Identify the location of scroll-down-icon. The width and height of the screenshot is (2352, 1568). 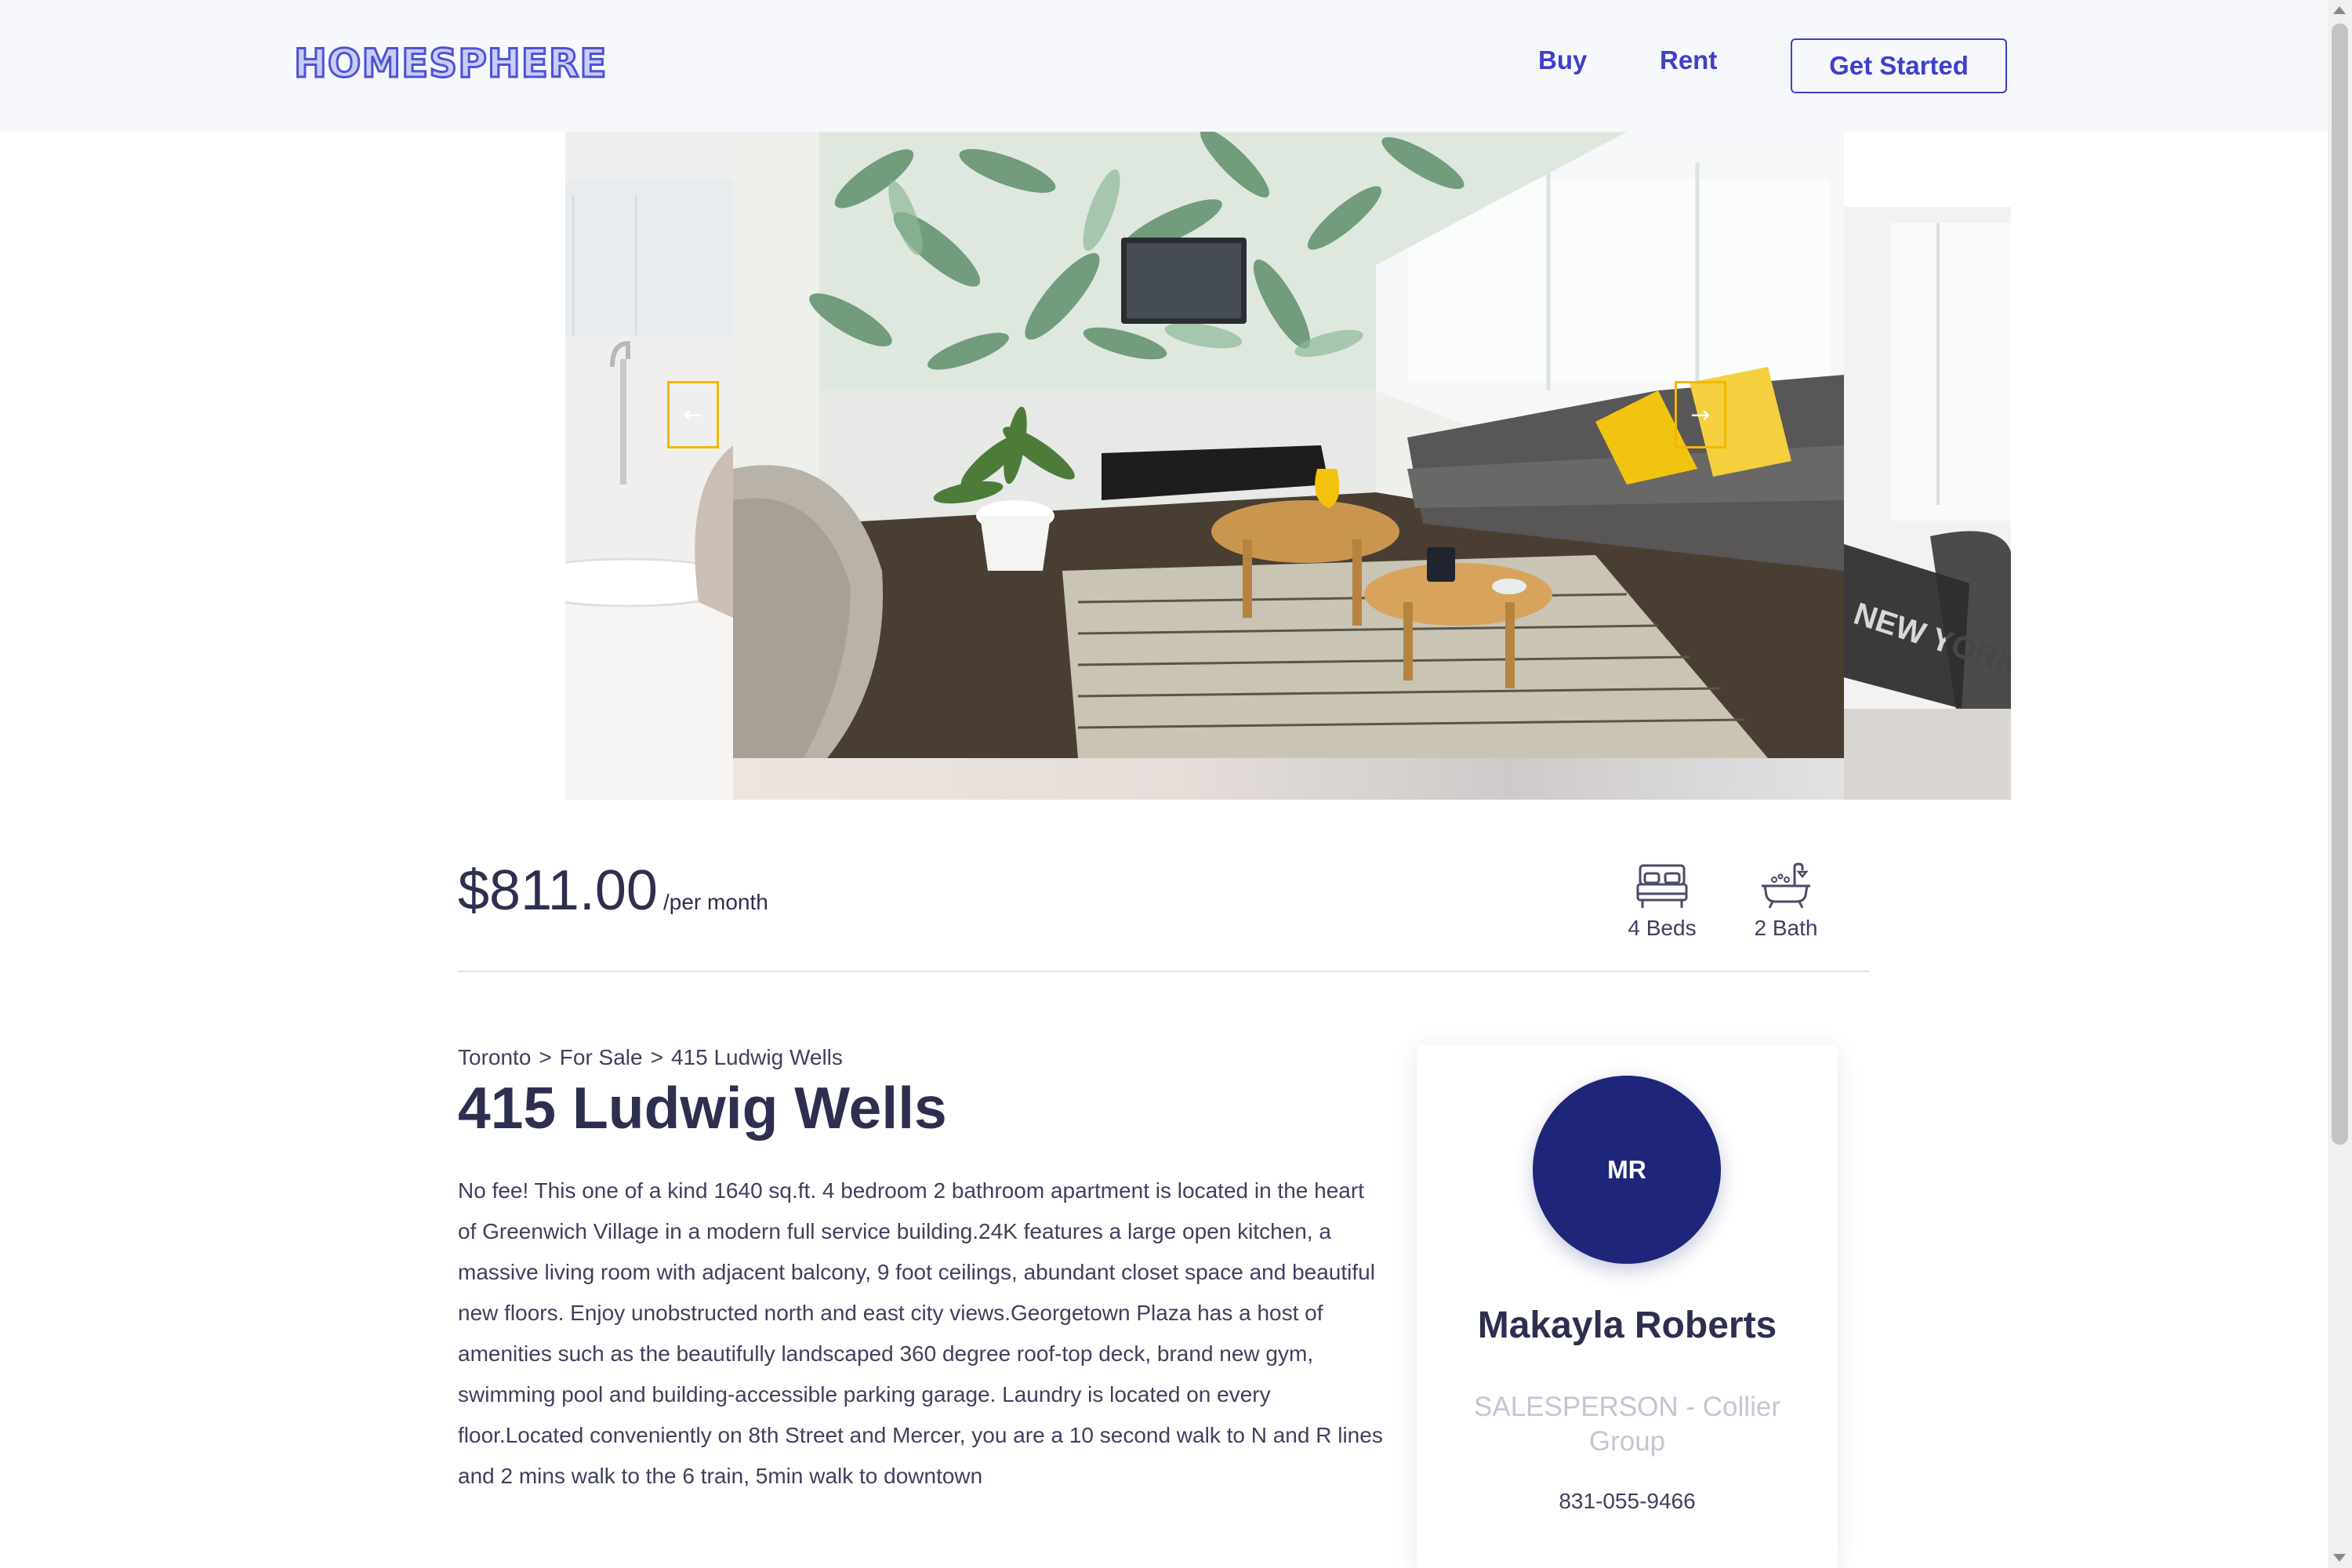
(2339, 1558).